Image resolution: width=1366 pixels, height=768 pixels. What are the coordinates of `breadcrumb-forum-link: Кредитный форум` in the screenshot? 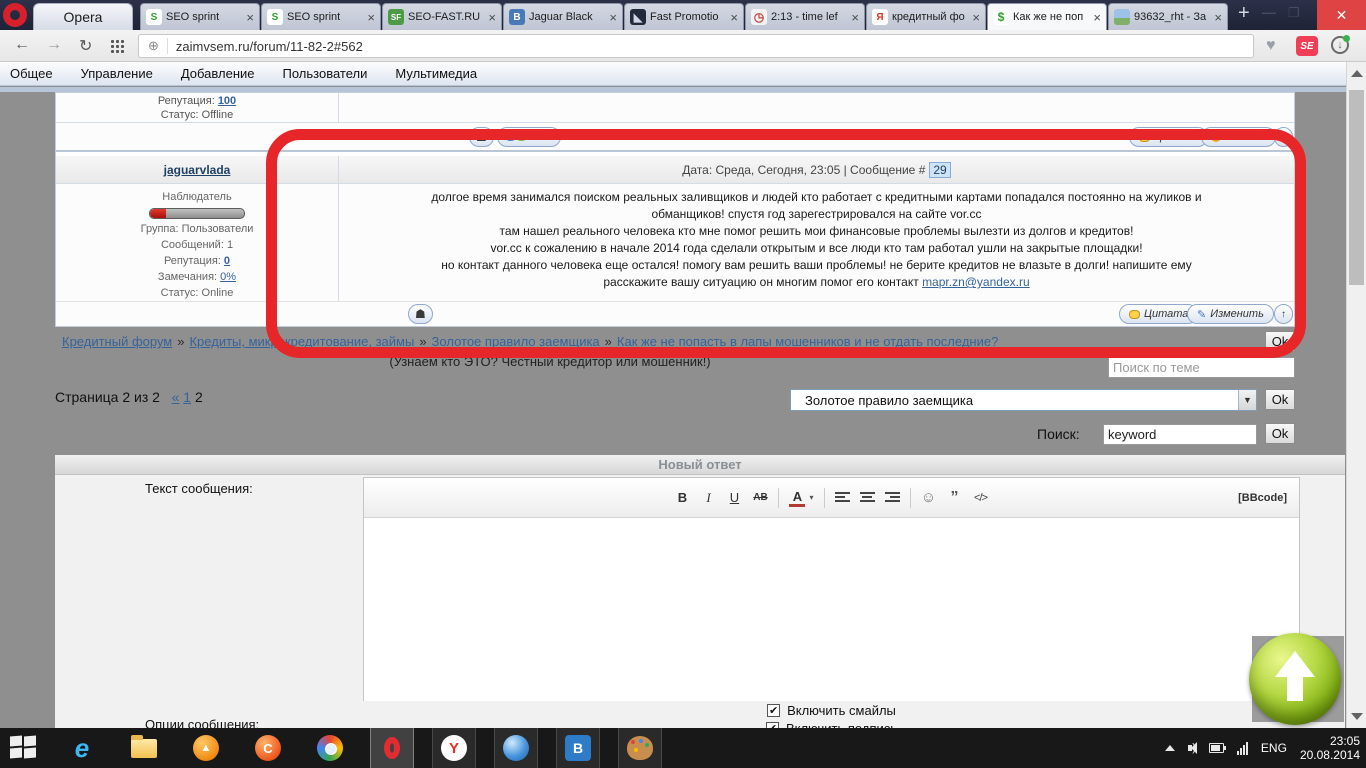 It's located at (117, 341).